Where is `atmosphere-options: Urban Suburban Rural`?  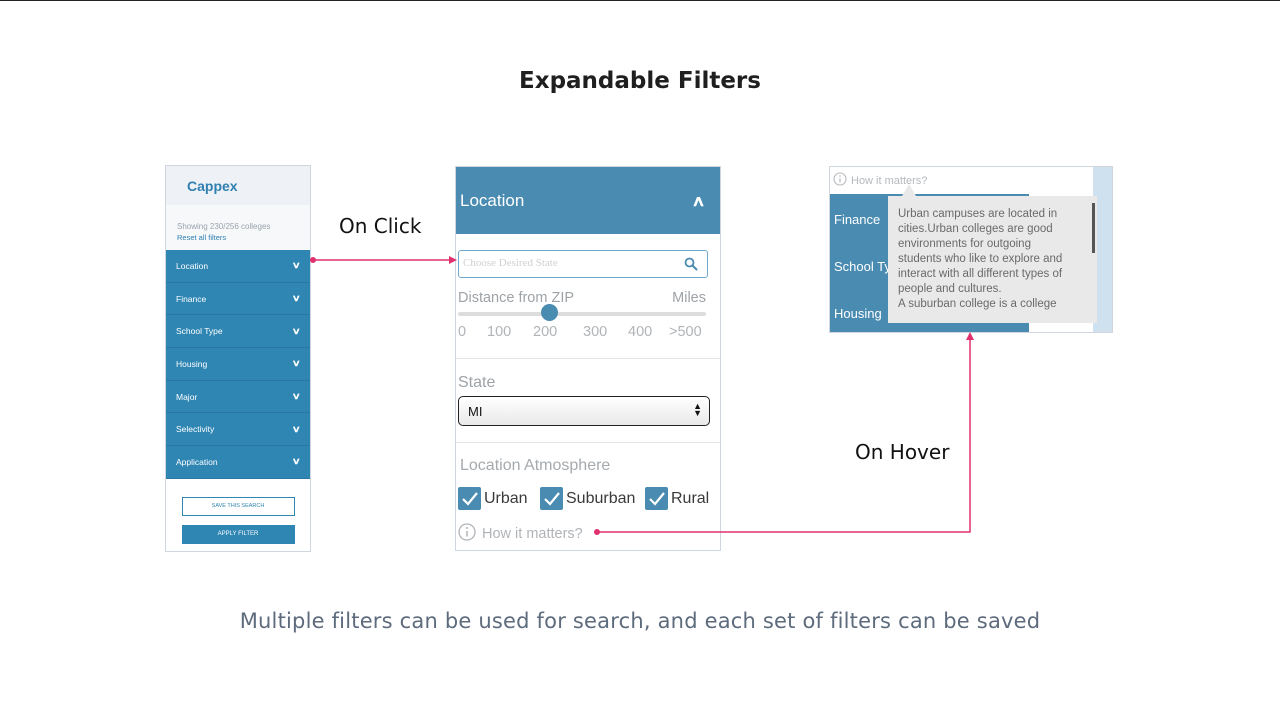 atmosphere-options: Urban Suburban Rural is located at coordinates (589, 499).